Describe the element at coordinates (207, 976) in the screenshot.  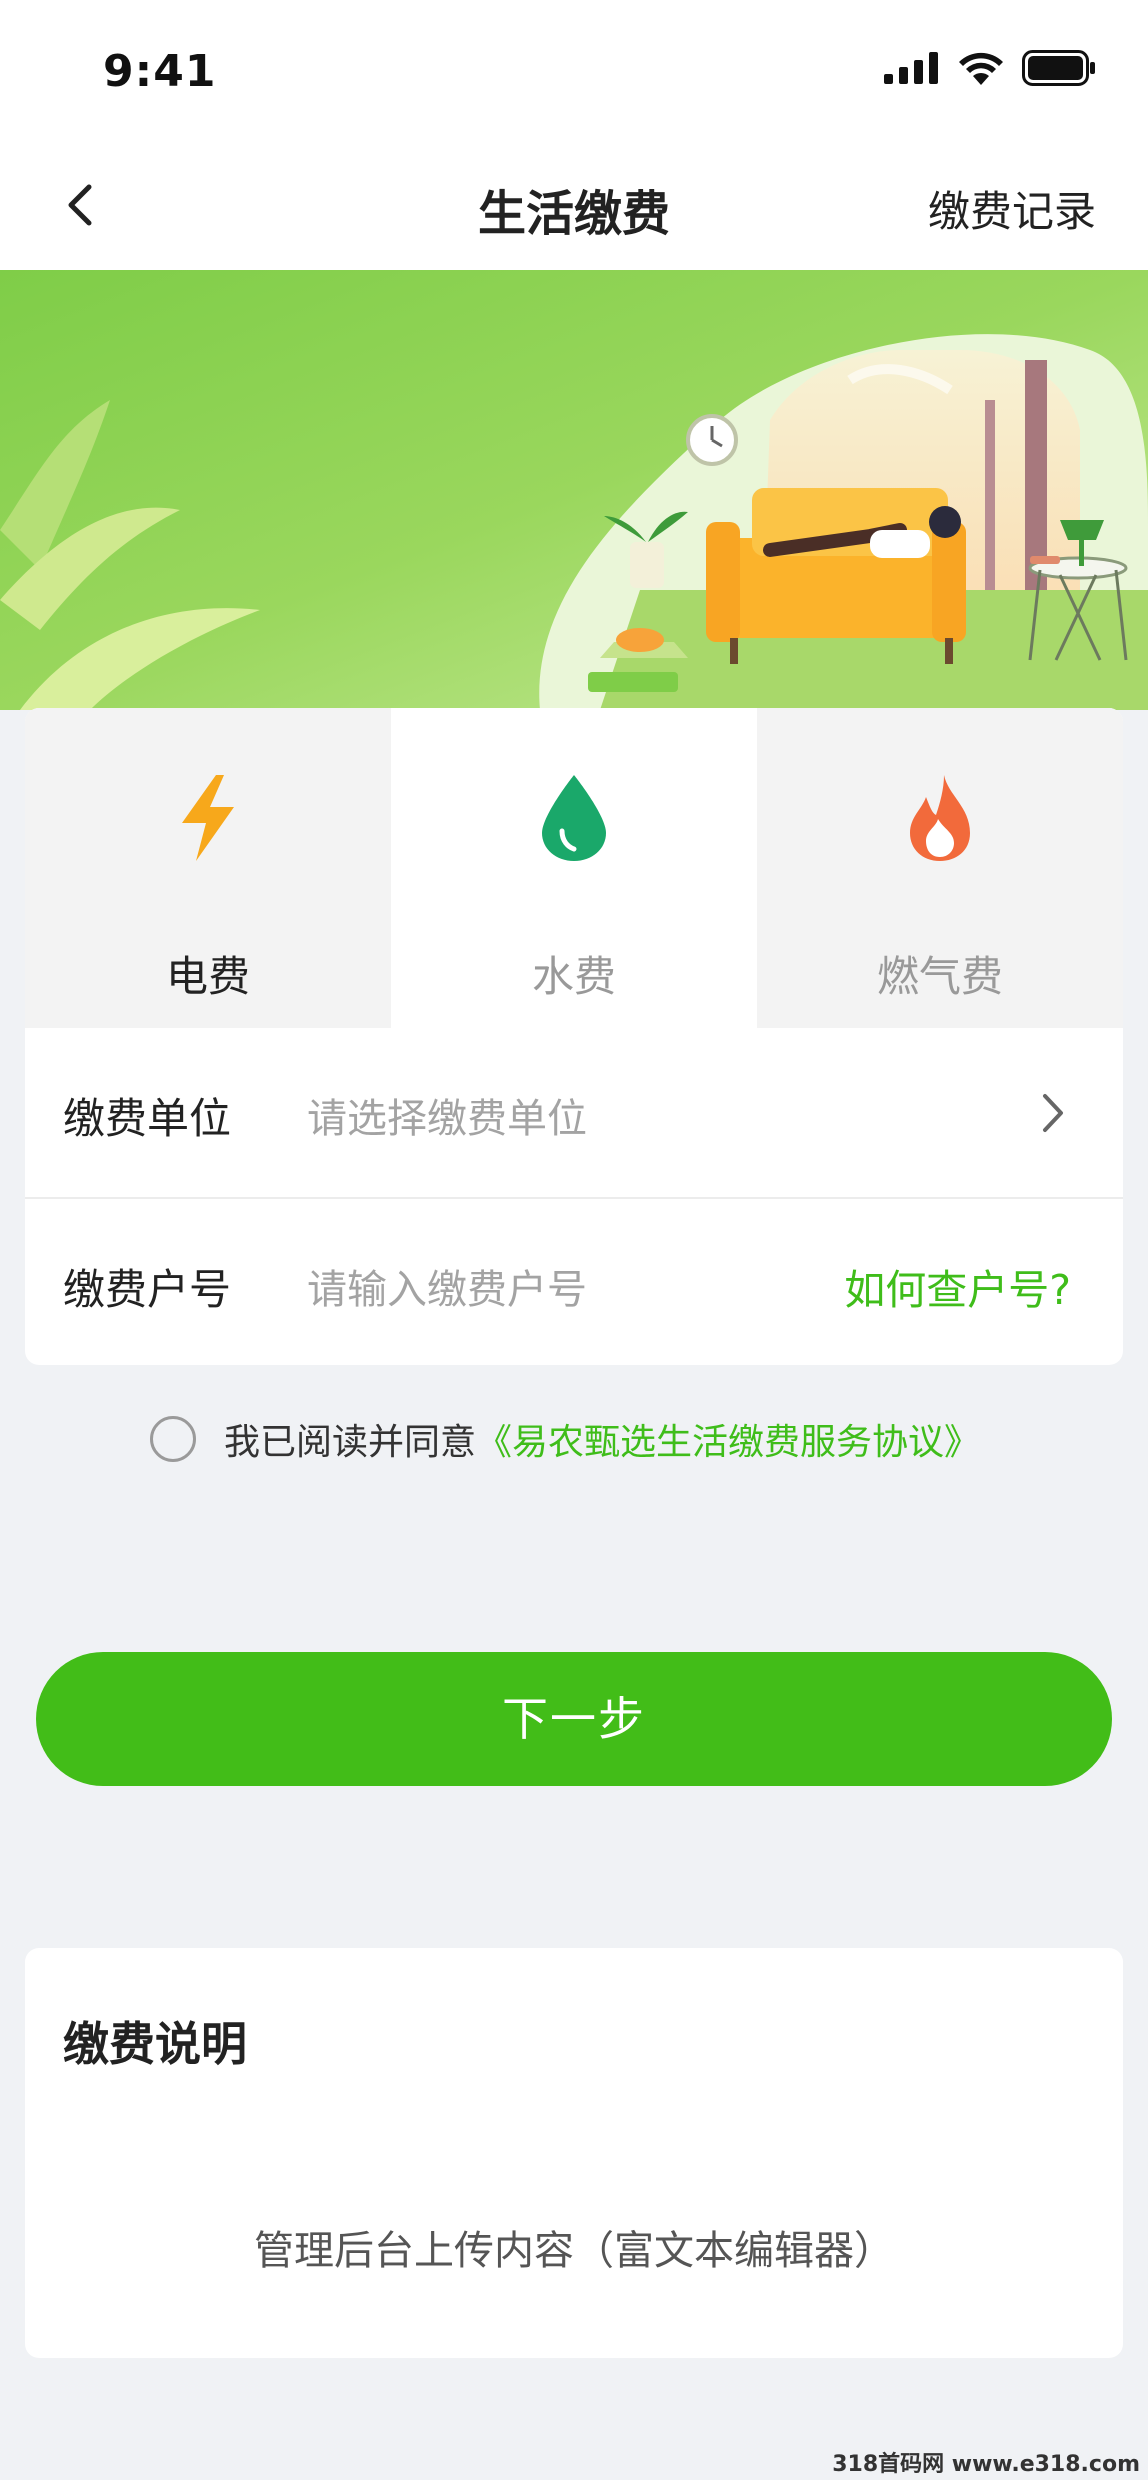
I see `tab-electricity-label: 电费` at that location.